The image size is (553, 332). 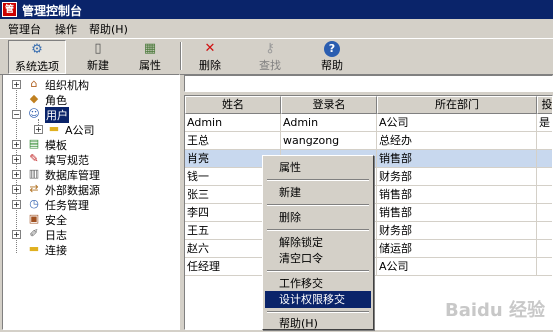 I want to click on help-button: ? 帮助, so click(x=332, y=56).